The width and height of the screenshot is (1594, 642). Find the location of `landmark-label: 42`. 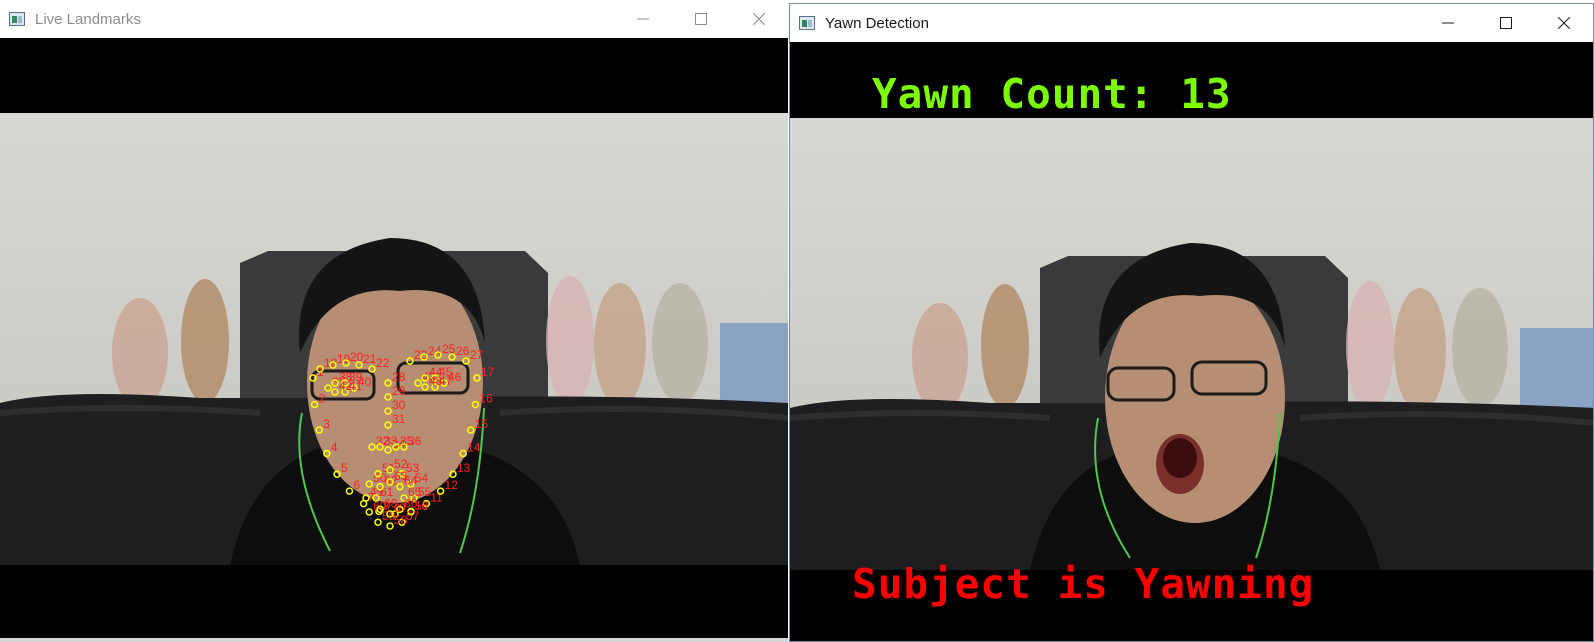

landmark-label: 42 is located at coordinates (346, 386).